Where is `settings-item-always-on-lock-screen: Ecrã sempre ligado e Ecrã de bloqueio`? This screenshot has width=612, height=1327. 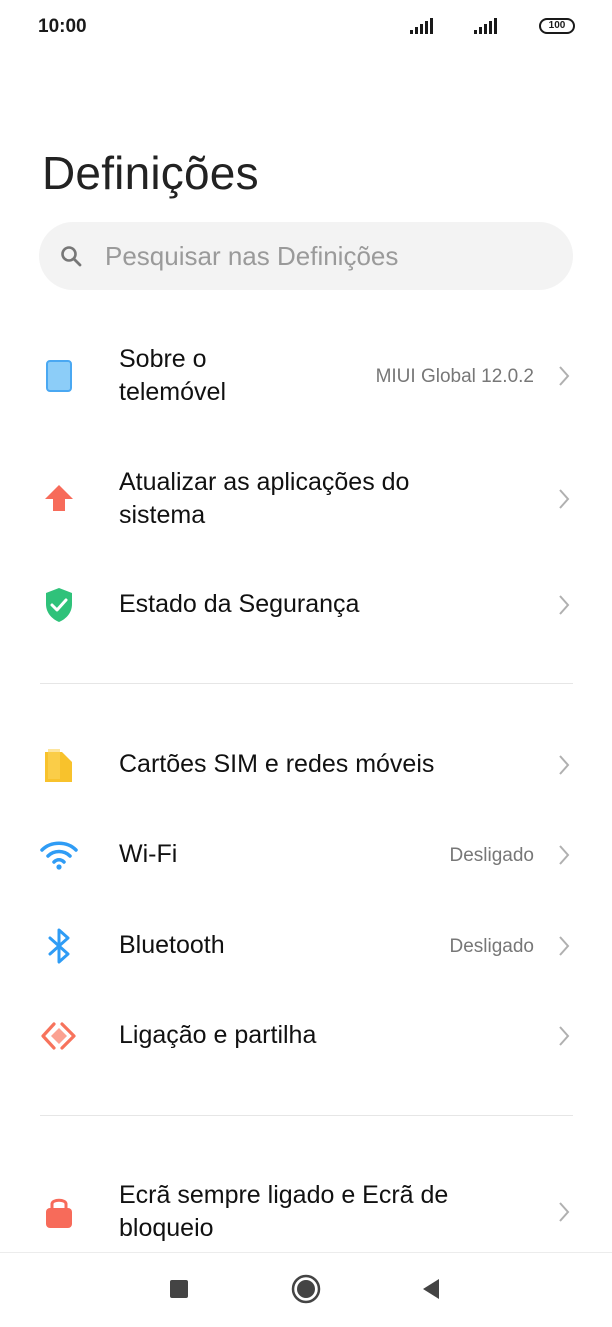 settings-item-always-on-lock-screen: Ecrã sempre ligado e Ecrã de bloqueio is located at coordinates (306, 1212).